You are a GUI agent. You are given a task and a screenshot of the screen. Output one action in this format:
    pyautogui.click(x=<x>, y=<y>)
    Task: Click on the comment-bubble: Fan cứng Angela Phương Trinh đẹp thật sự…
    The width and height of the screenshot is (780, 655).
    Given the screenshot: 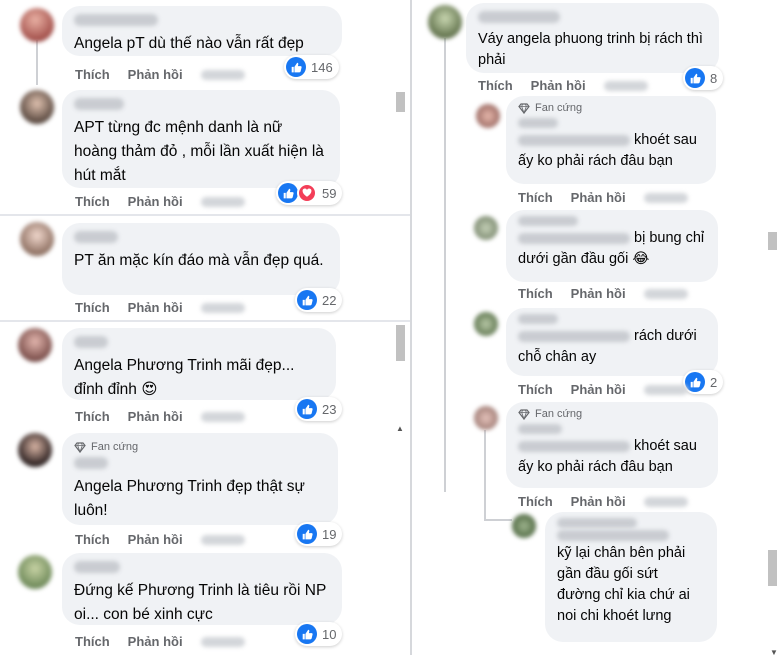 What is the action you would take?
    pyautogui.click(x=200, y=479)
    